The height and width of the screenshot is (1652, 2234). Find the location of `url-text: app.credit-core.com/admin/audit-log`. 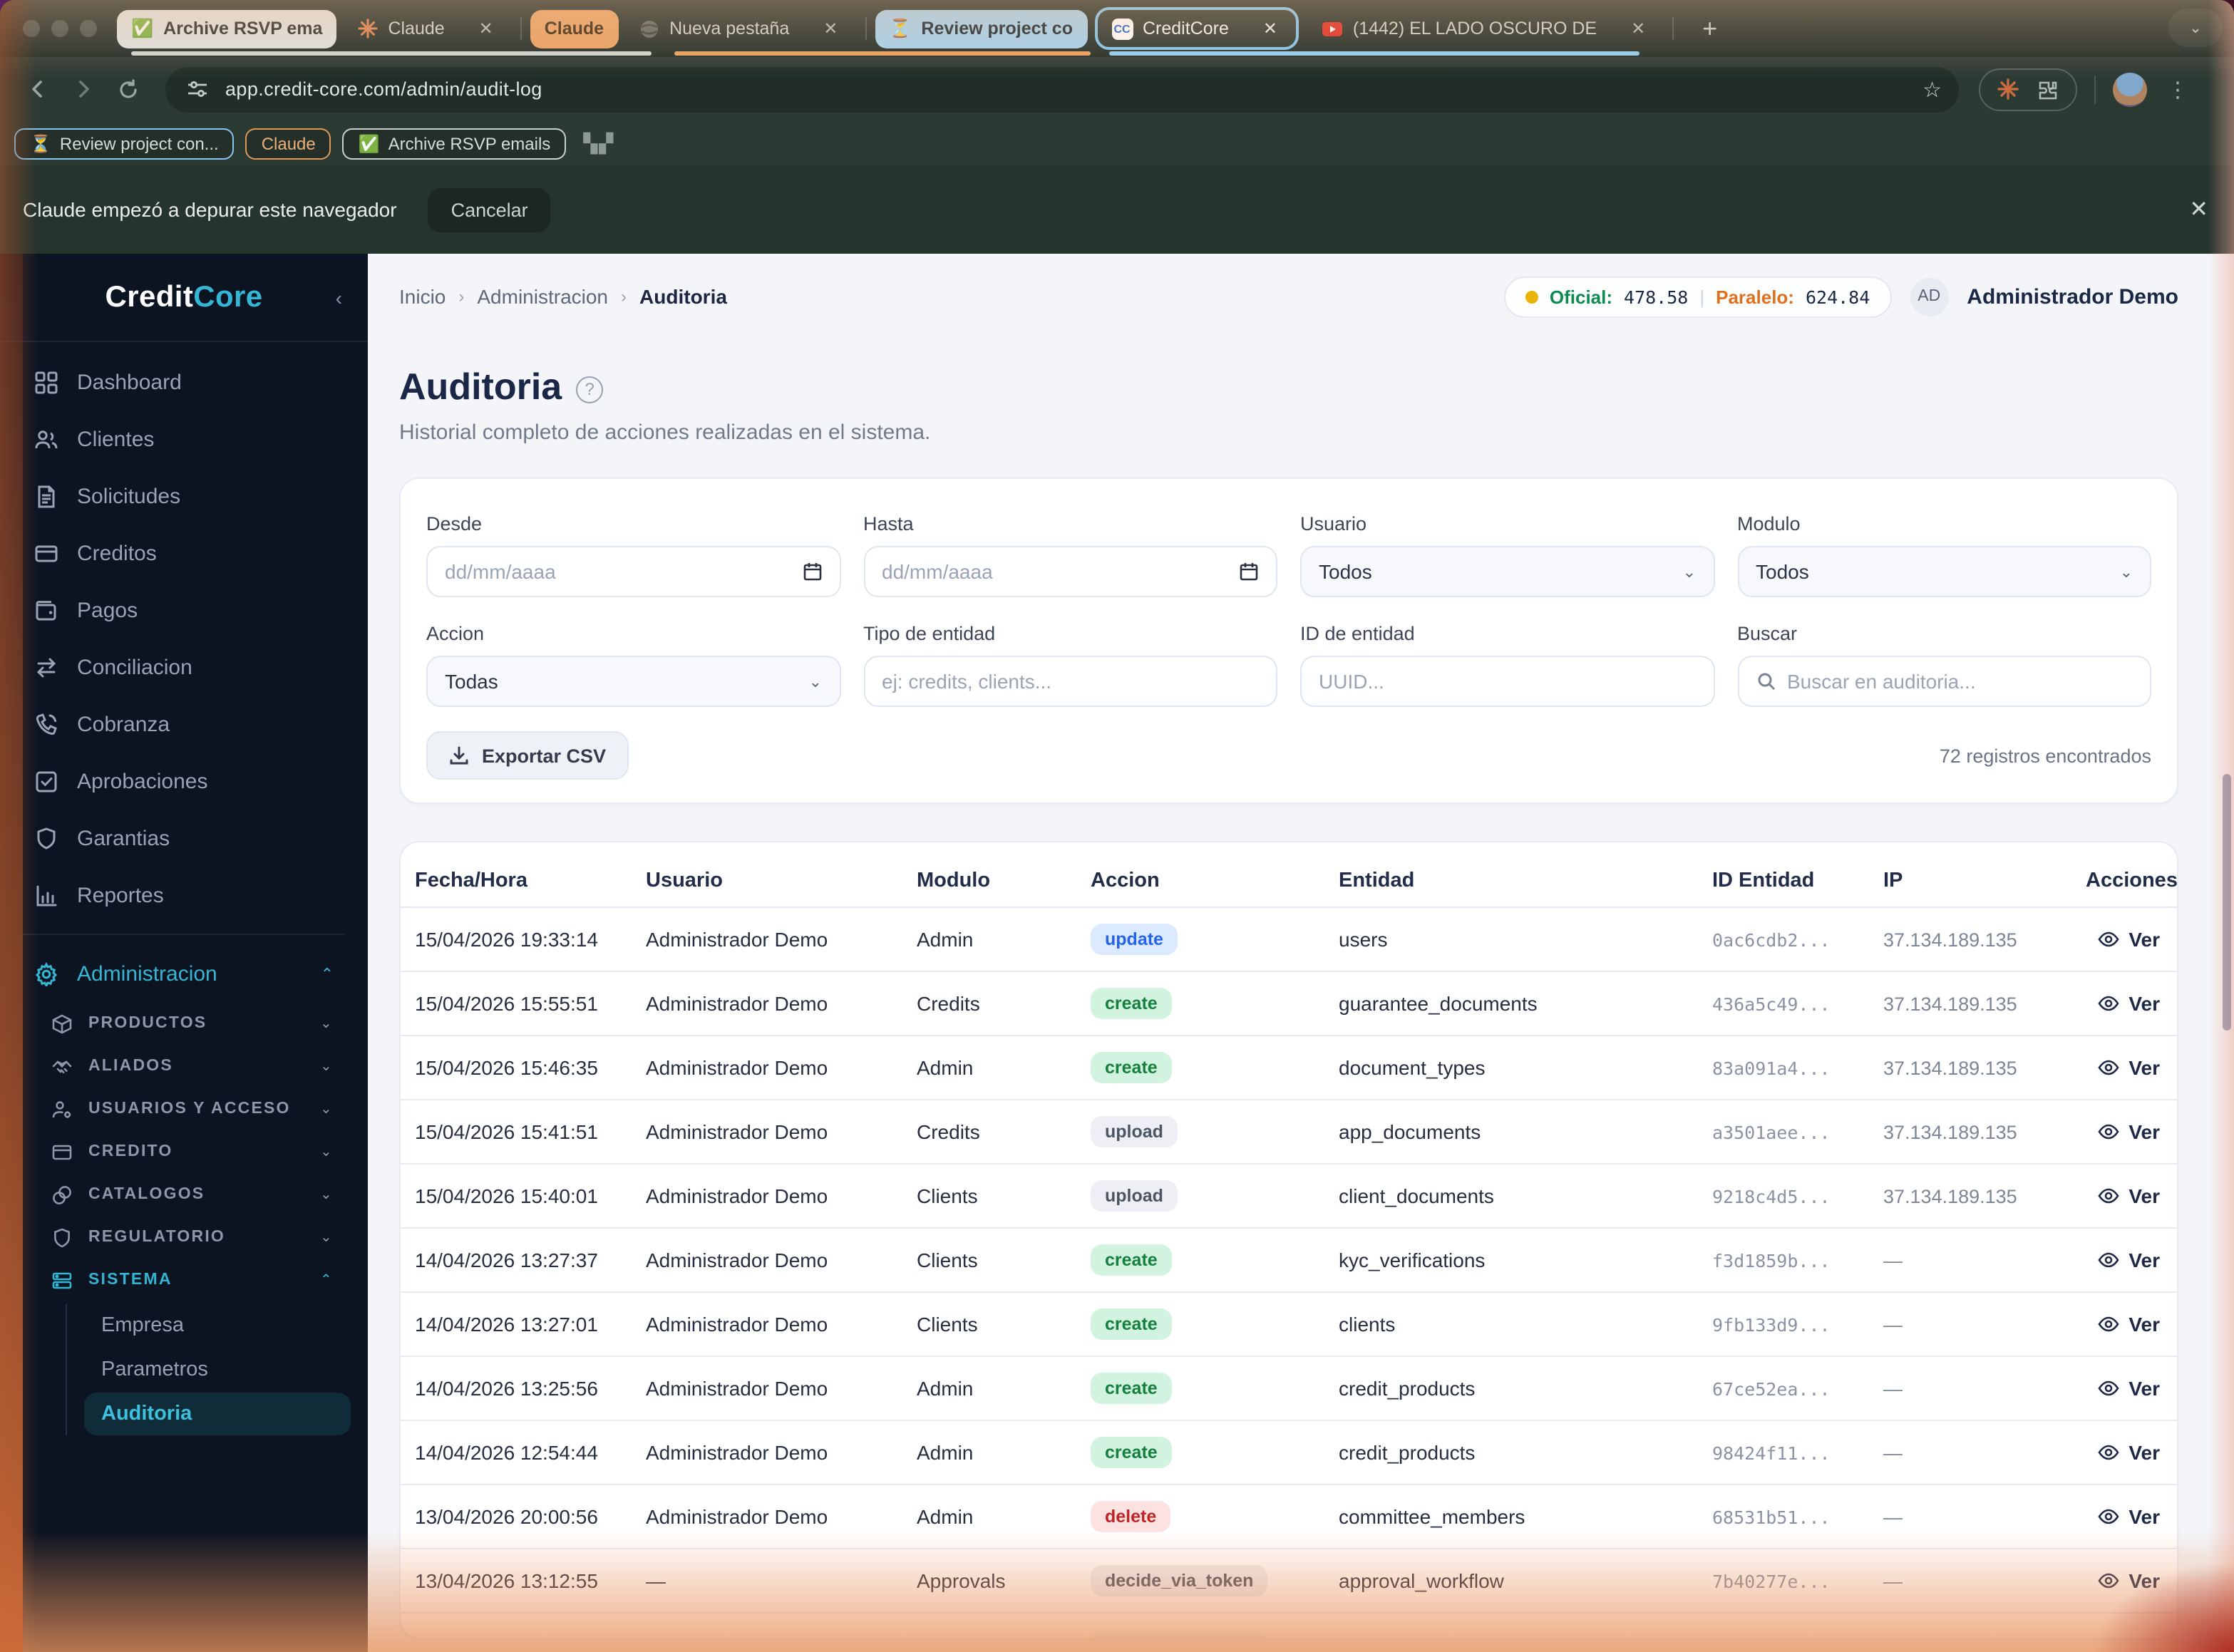

url-text: app.credit-core.com/admin/audit-log is located at coordinates (383, 89).